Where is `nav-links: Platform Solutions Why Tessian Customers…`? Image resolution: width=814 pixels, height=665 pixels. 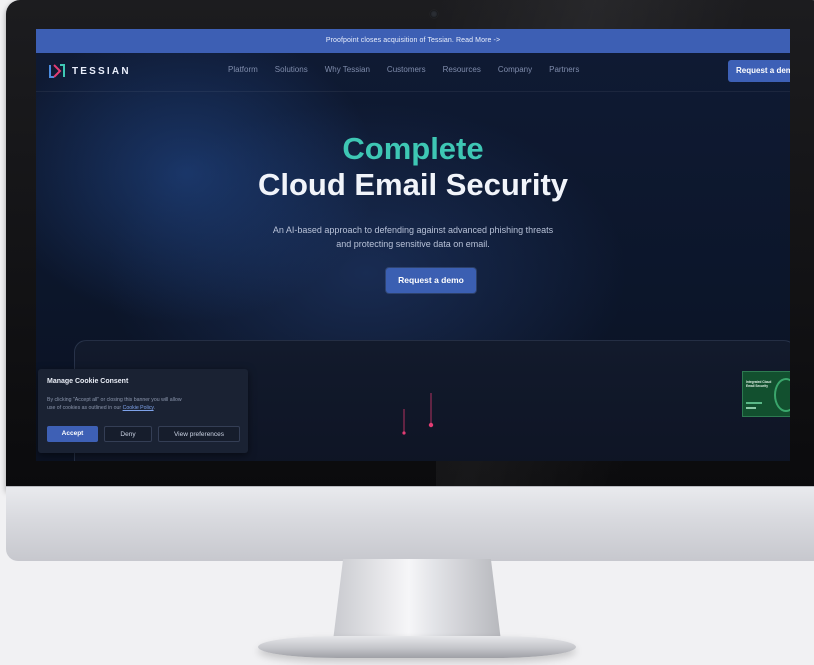
nav-links: Platform Solutions Why Tessian Customers… is located at coordinates (412, 69).